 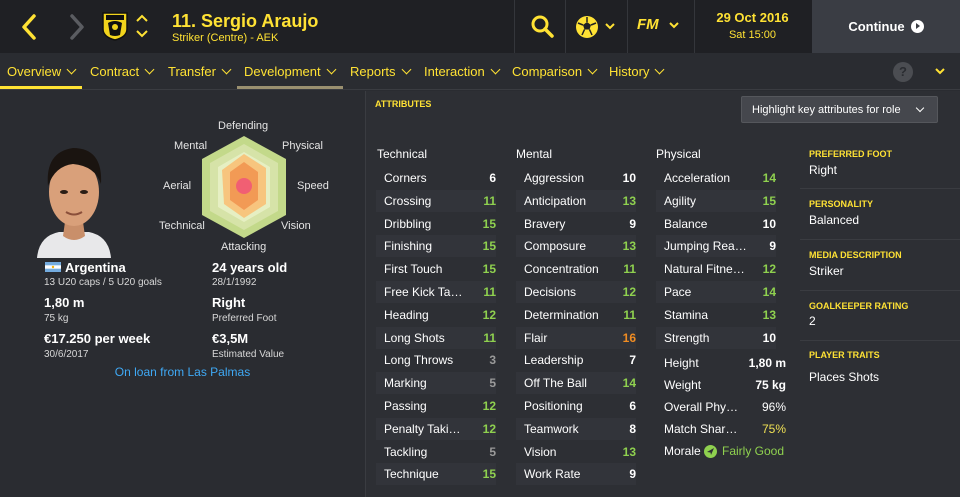 What do you see at coordinates (250, 267) in the screenshot?
I see `age-value: 24 years old` at bounding box center [250, 267].